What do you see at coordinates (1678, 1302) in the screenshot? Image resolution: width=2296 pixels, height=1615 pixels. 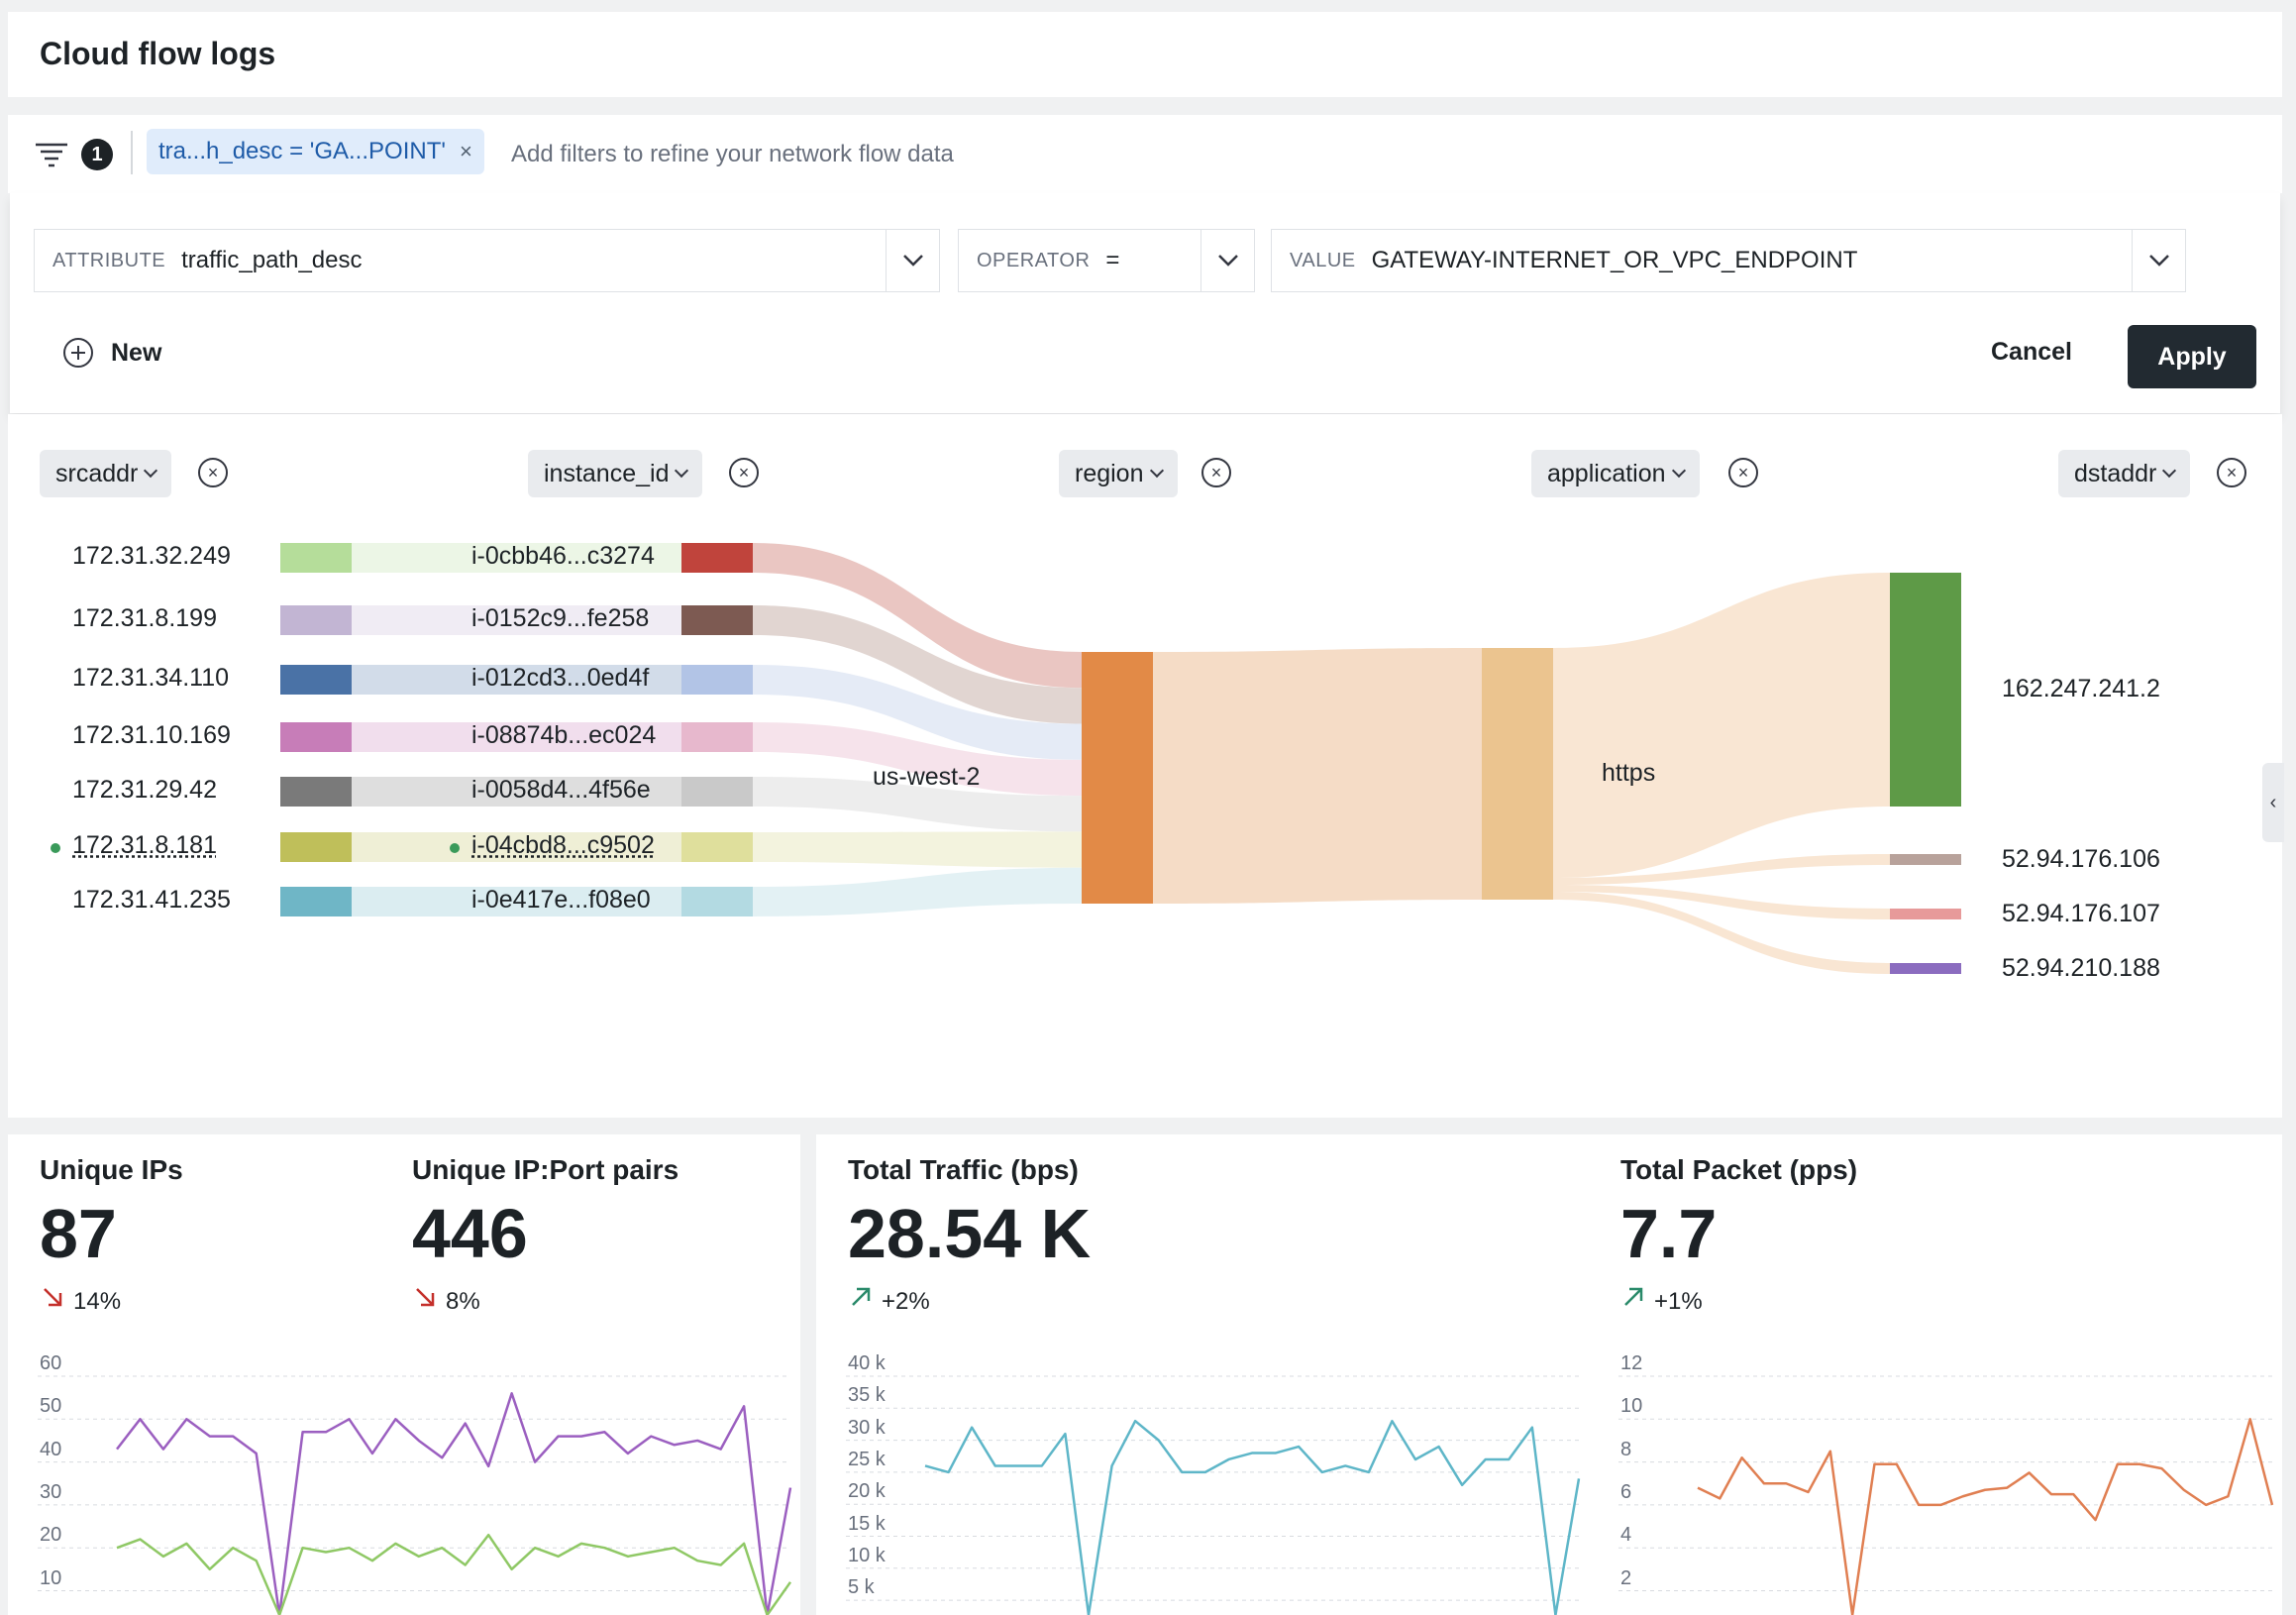 I see `metric-trend-value: +1%` at bounding box center [1678, 1302].